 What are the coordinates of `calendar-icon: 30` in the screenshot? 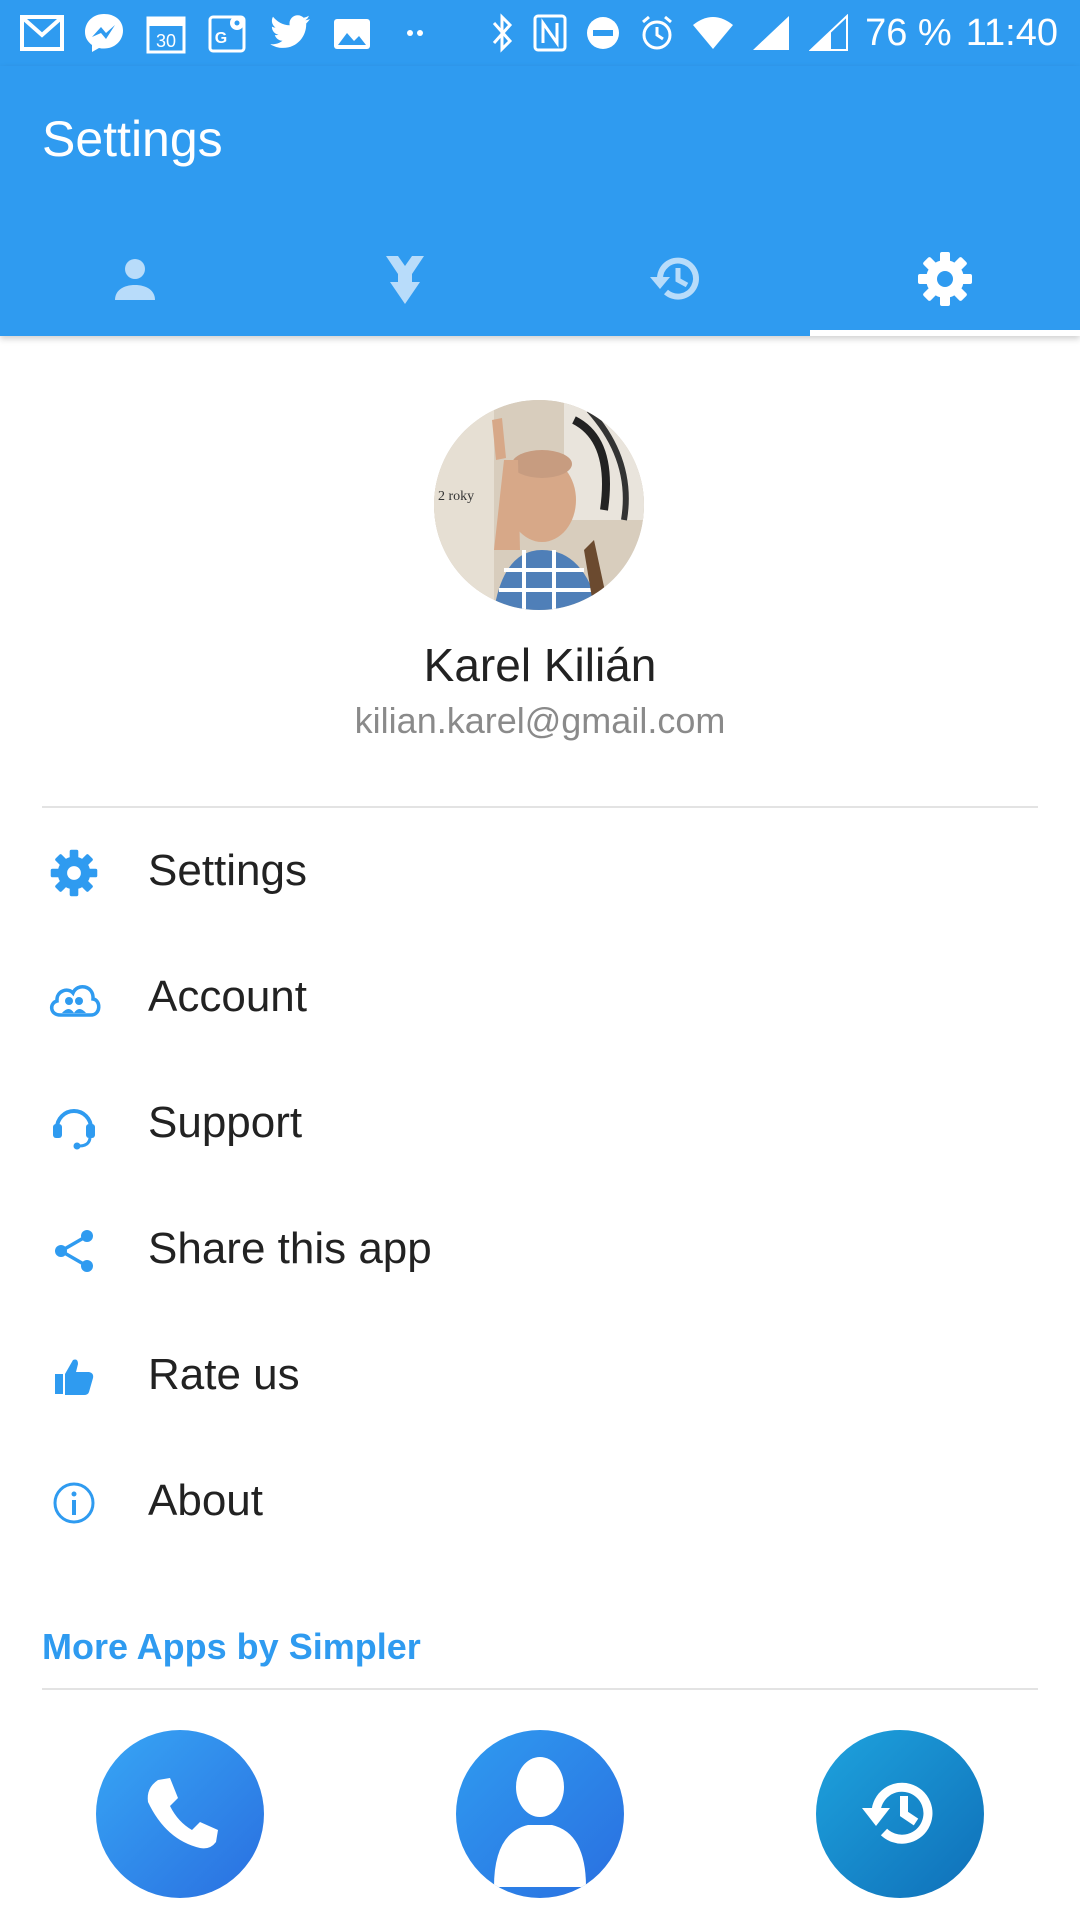 It's located at (166, 33).